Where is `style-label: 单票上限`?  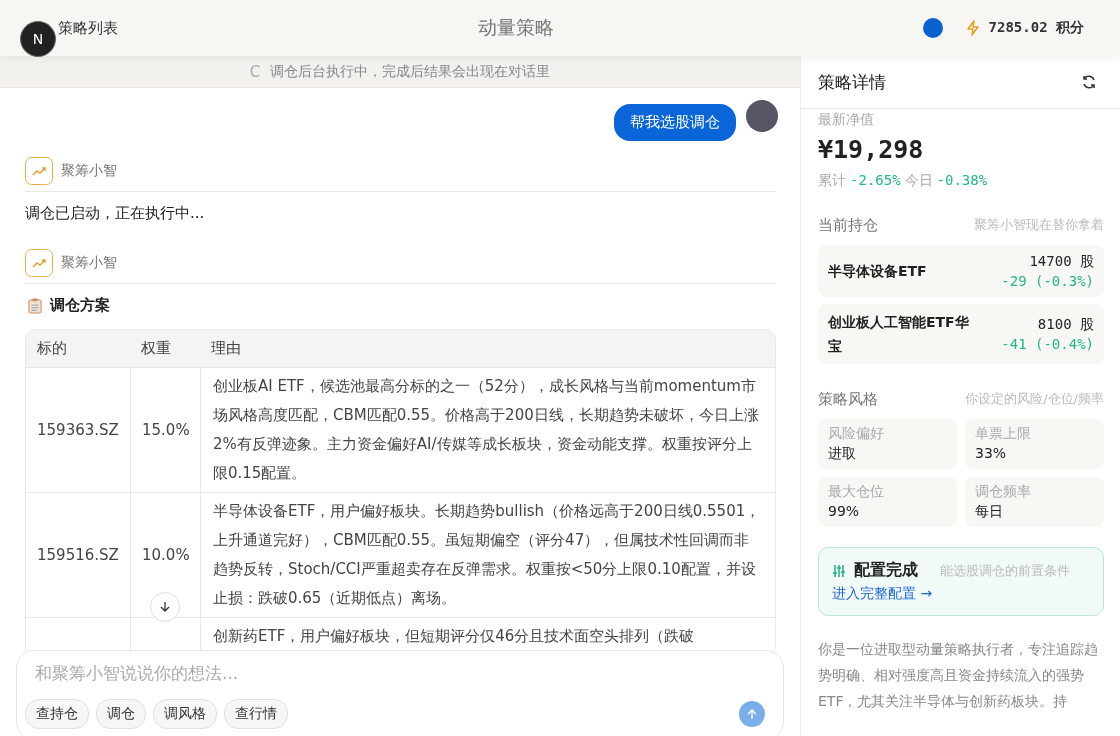
style-label: 单票上限 is located at coordinates (1003, 434).